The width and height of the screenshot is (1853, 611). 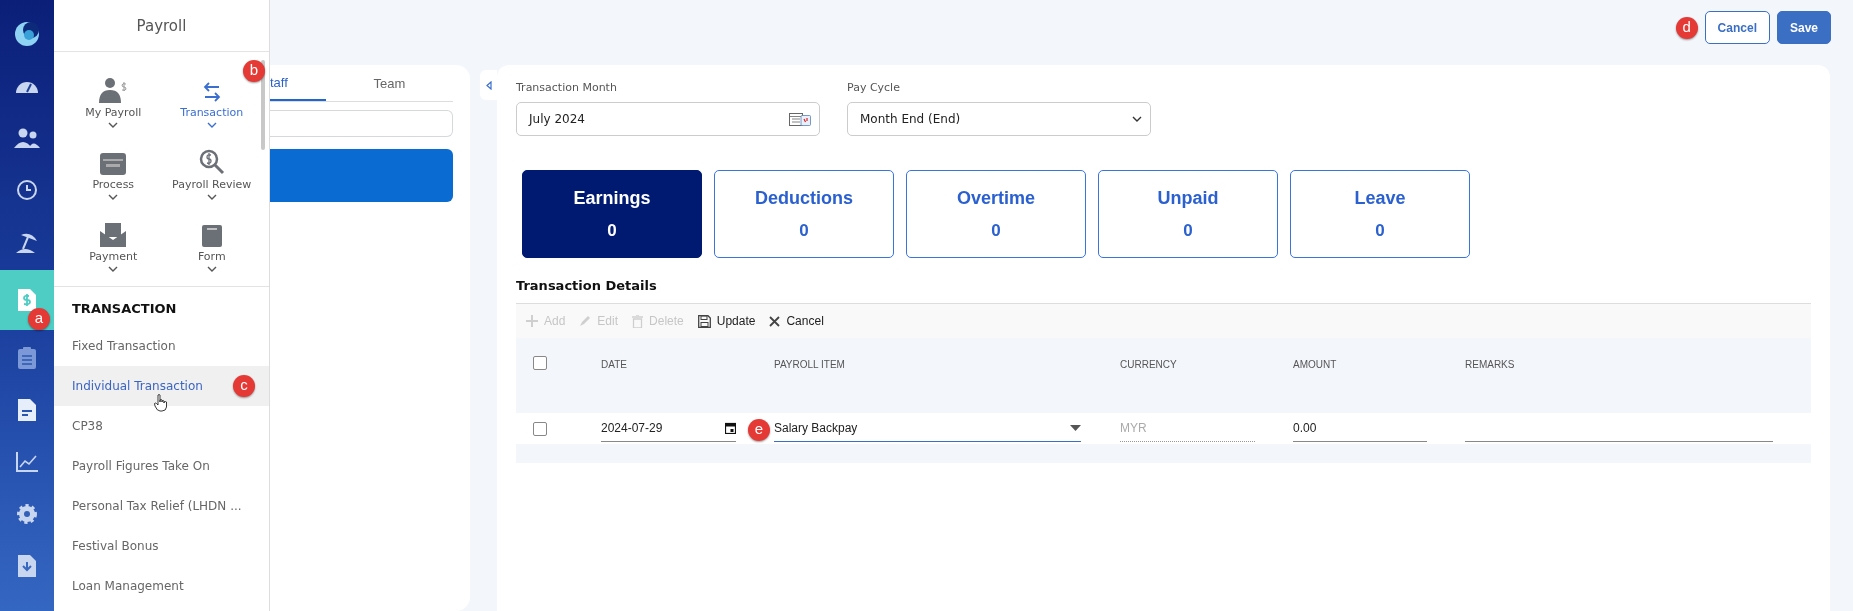 I want to click on trash-icon, so click(x=638, y=321).